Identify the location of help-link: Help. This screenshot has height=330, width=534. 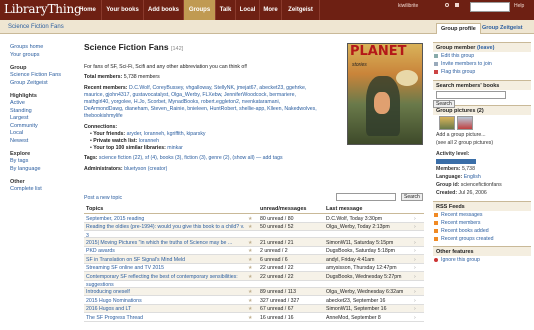
(519, 6).